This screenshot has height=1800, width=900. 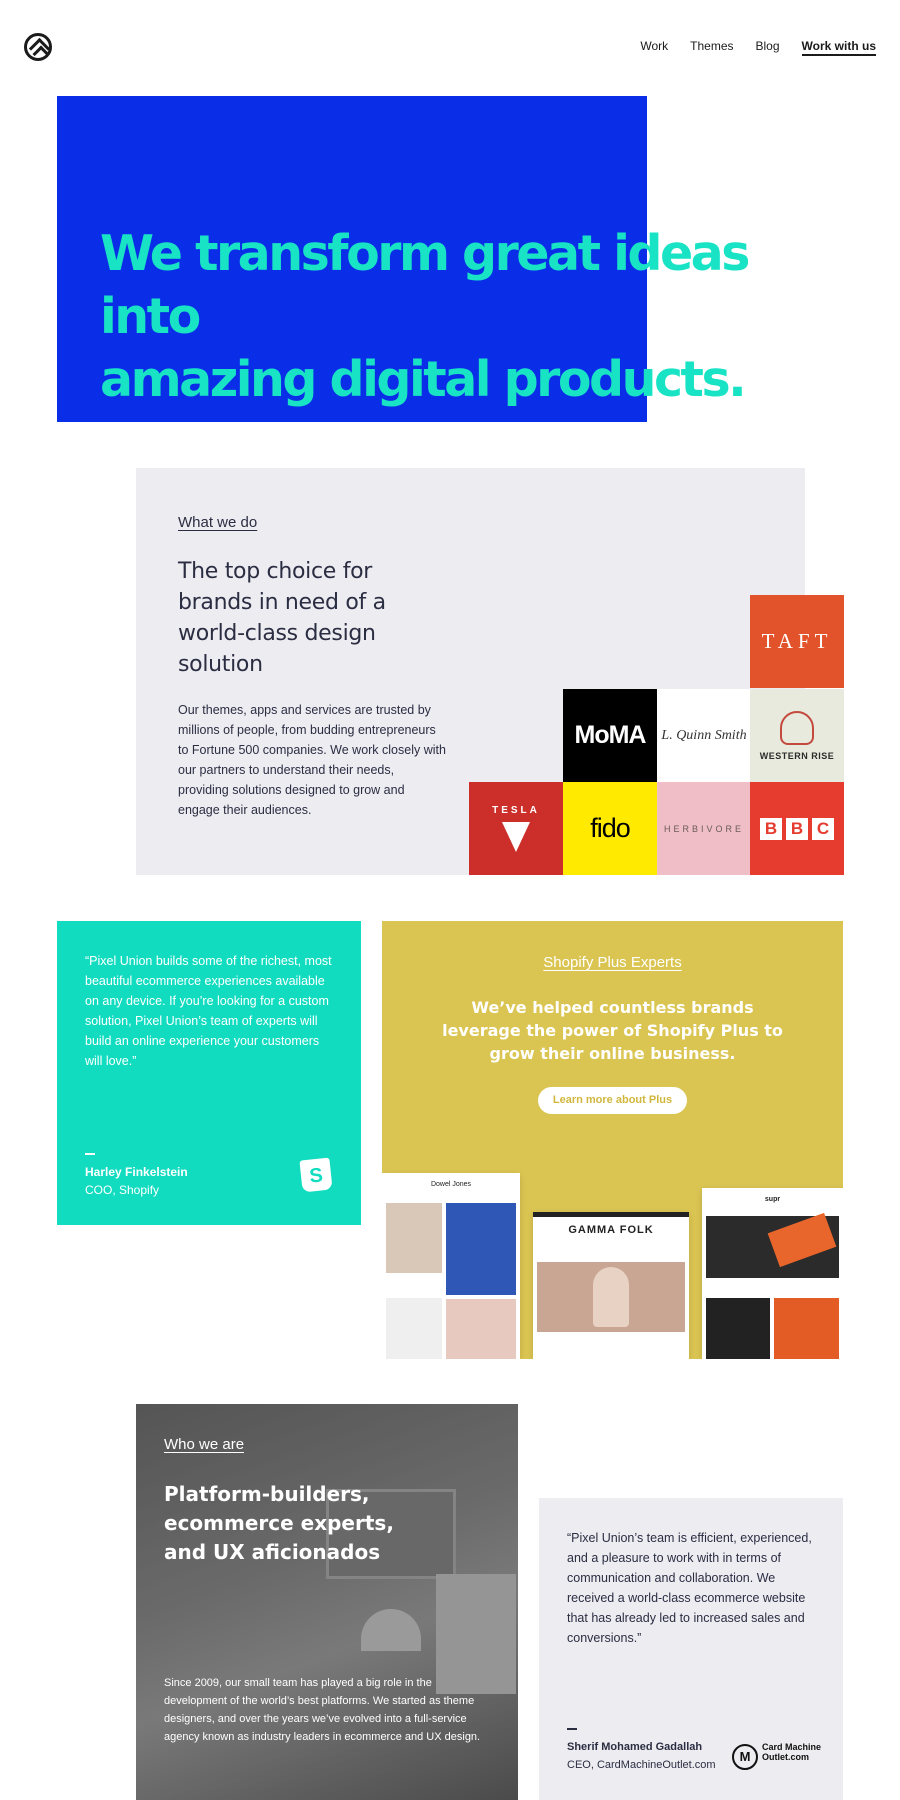 What do you see at coordinates (641, 1765) in the screenshot?
I see `testimonial-role: CEO, CardMachineOutlet.com` at bounding box center [641, 1765].